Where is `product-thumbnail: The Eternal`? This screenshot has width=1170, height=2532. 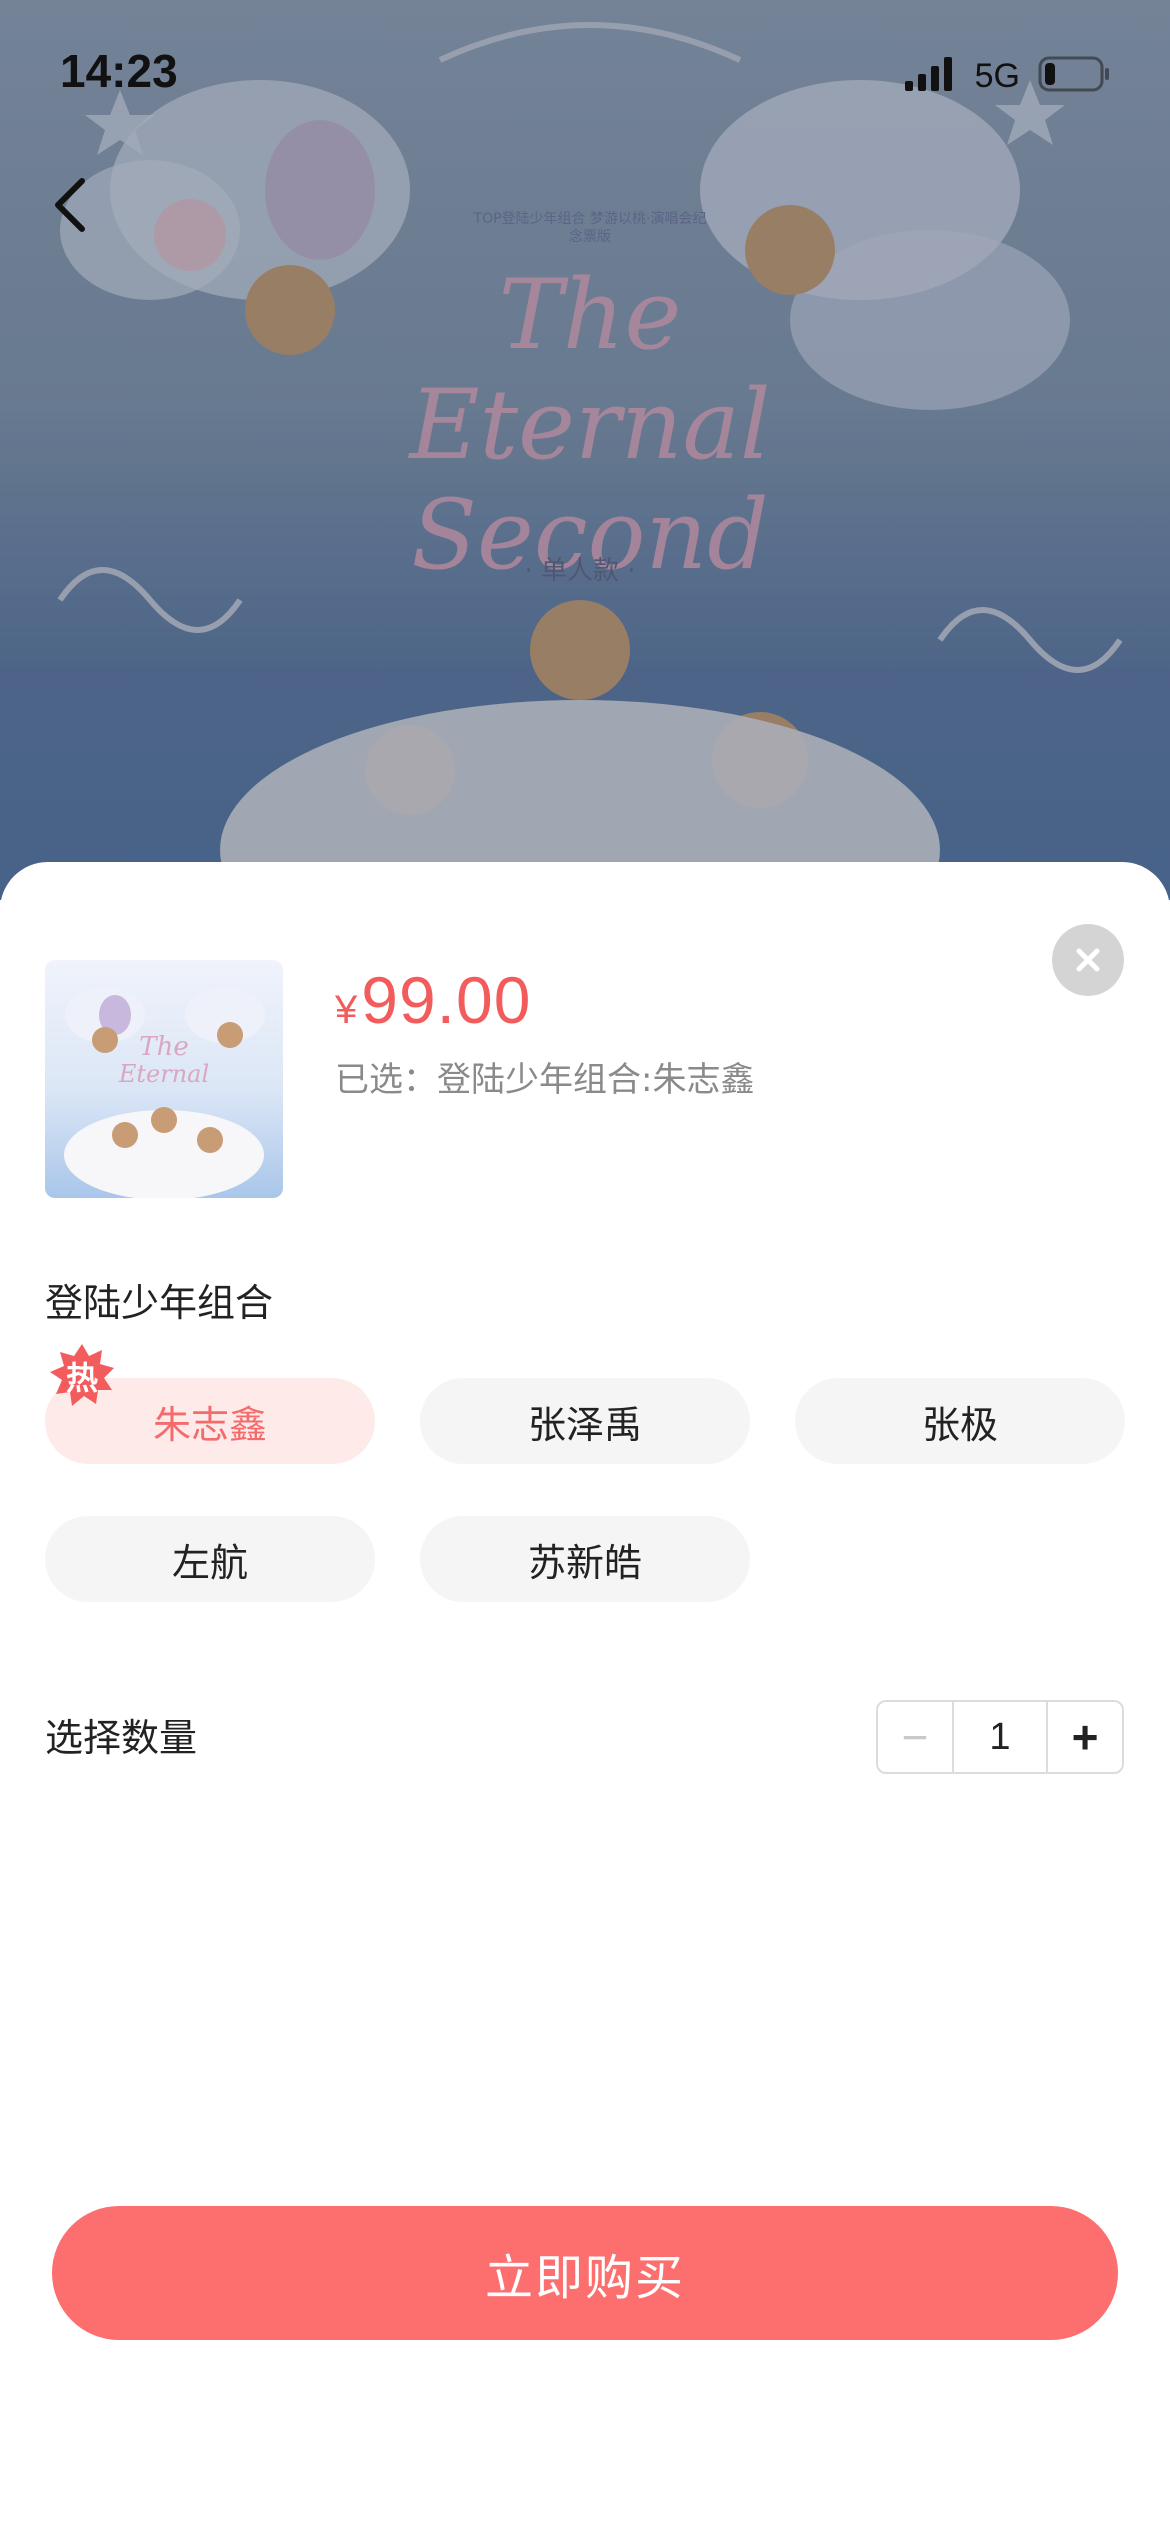 product-thumbnail: The Eternal is located at coordinates (164, 1079).